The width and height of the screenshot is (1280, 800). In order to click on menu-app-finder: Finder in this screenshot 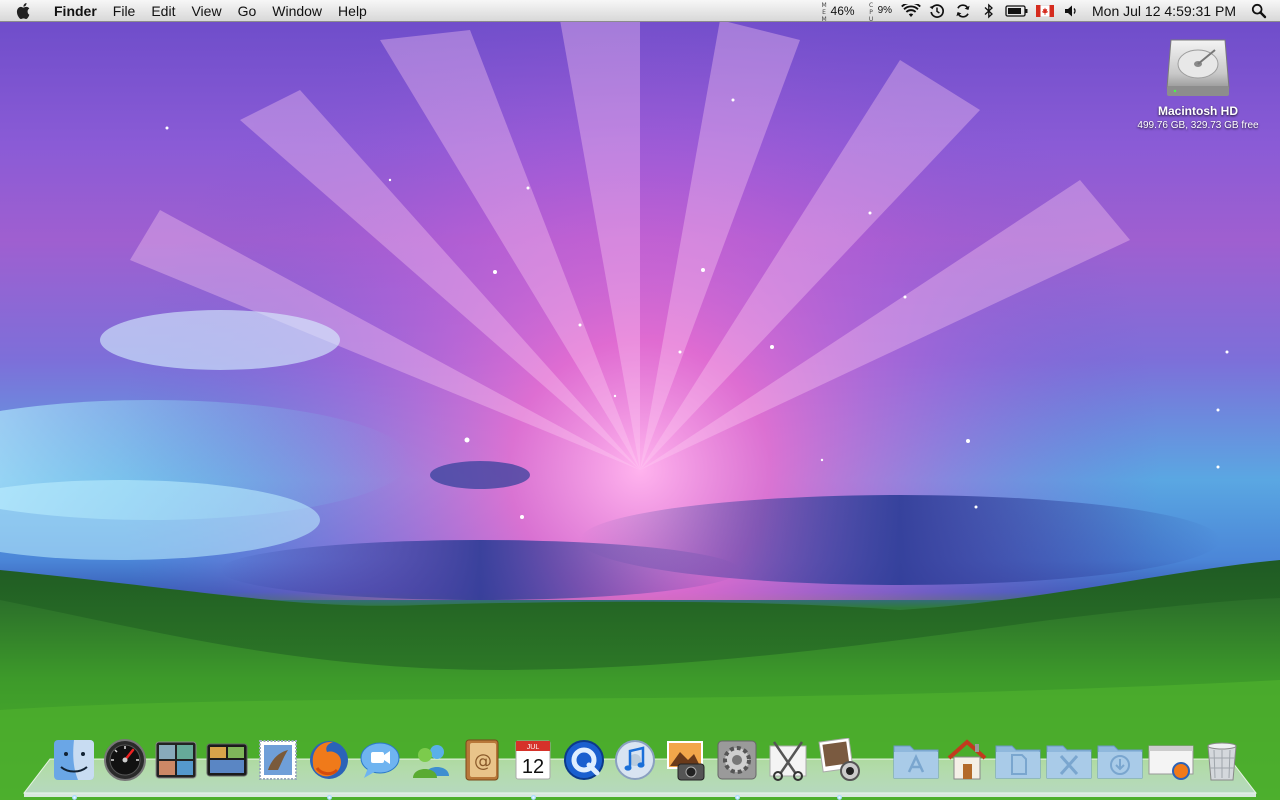, I will do `click(75, 11)`.